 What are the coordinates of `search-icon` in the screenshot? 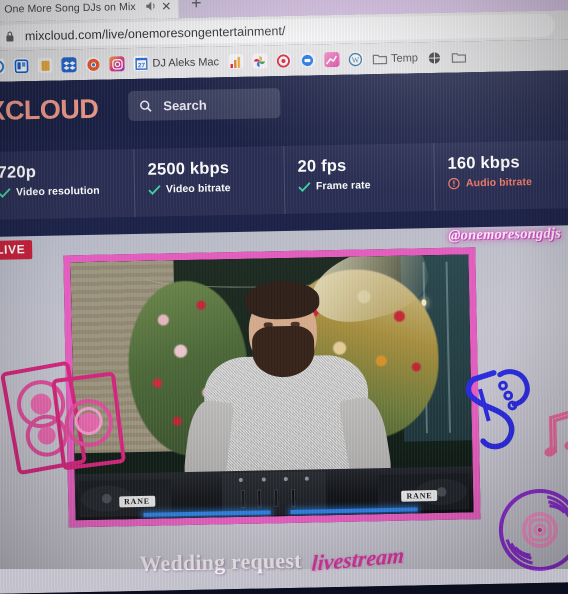 It's located at (146, 105).